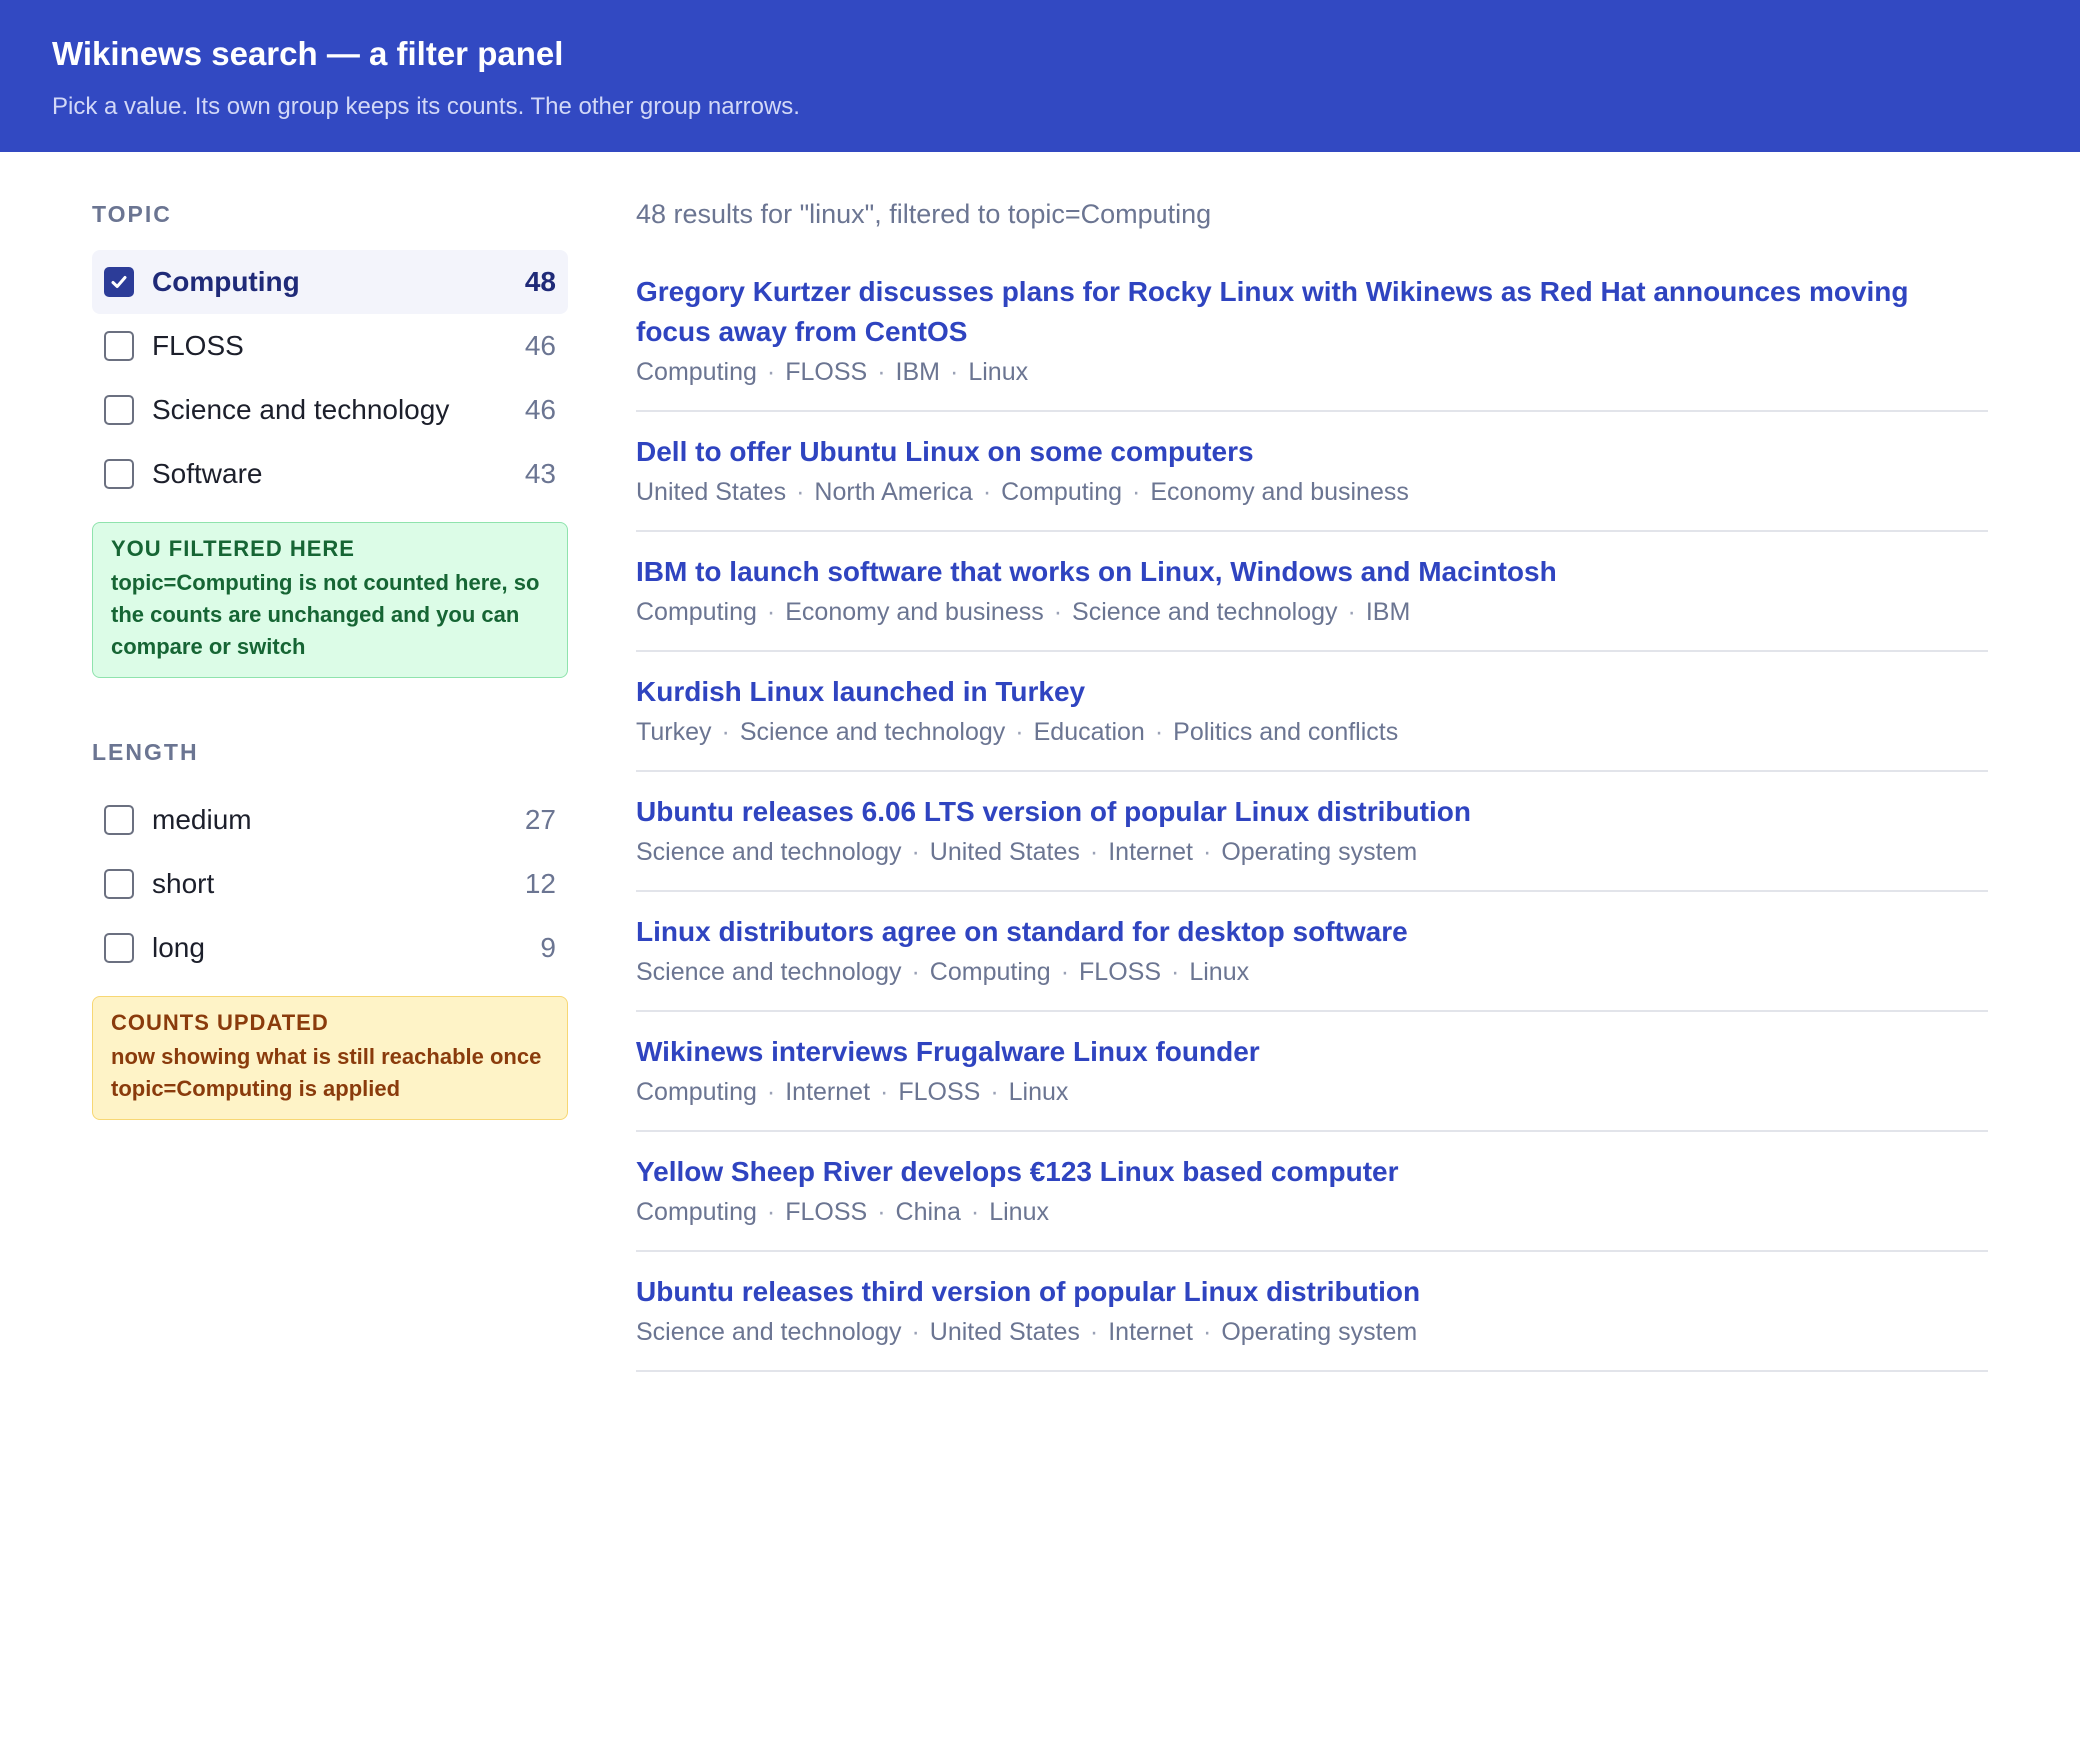 The width and height of the screenshot is (2080, 1760). I want to click on facet-option-medium: medium 27, so click(330, 820).